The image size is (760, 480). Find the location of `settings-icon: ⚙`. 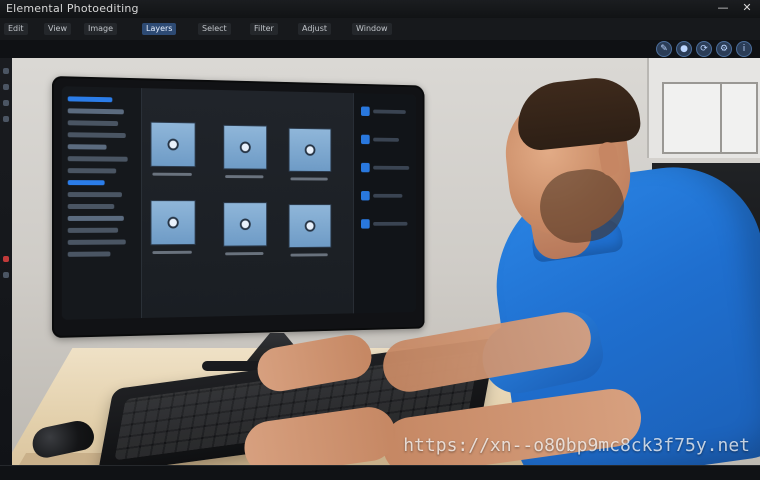

settings-icon: ⚙ is located at coordinates (724, 49).